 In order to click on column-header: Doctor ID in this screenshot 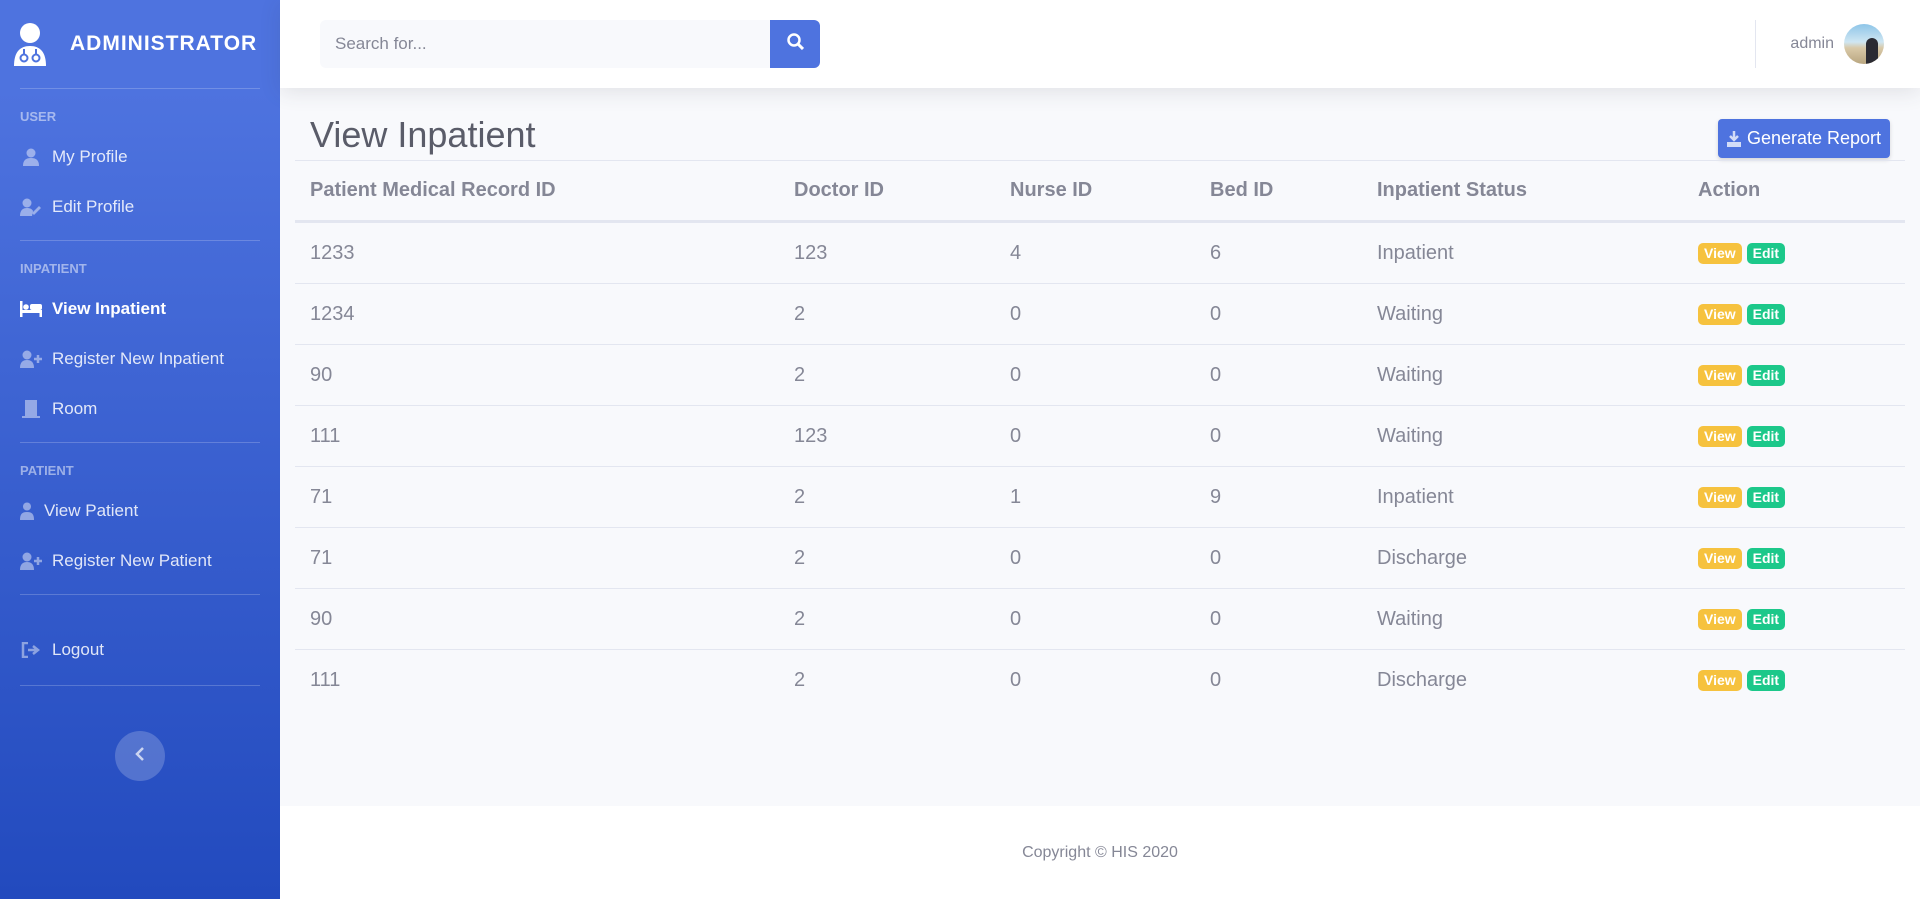, I will do `click(839, 190)`.